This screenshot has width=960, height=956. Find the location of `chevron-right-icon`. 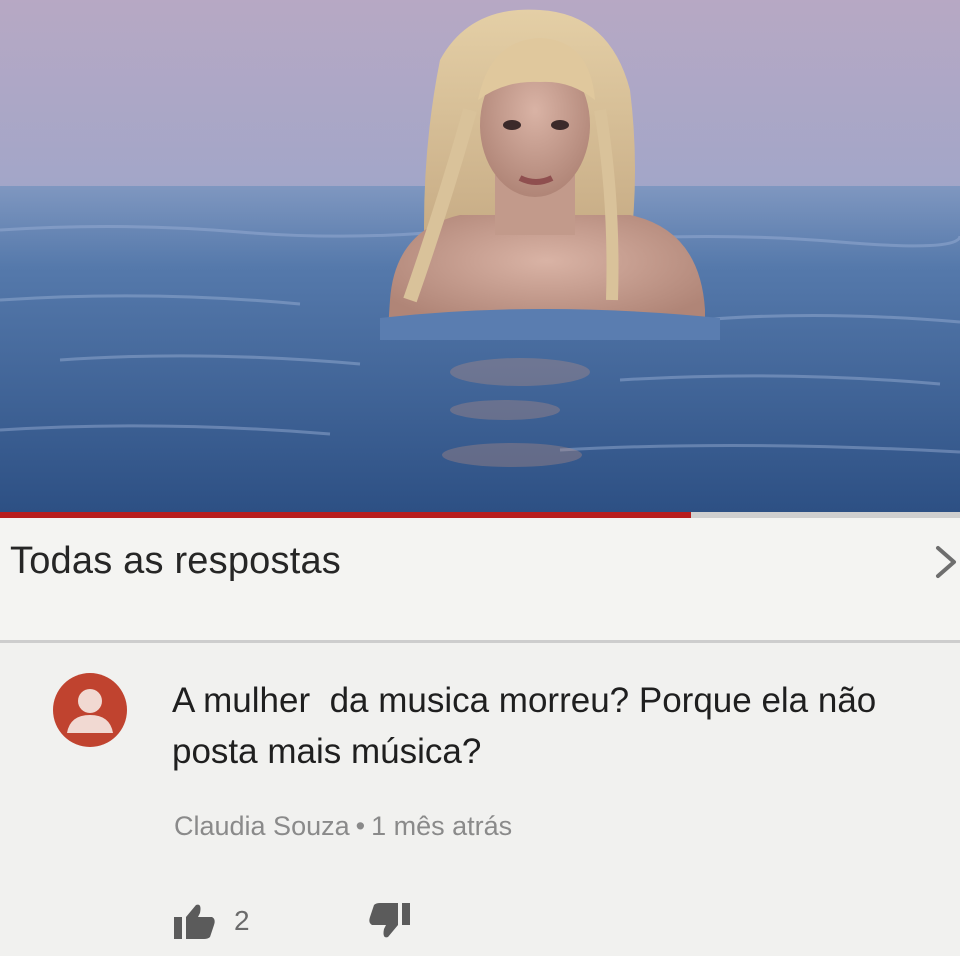

chevron-right-icon is located at coordinates (947, 562).